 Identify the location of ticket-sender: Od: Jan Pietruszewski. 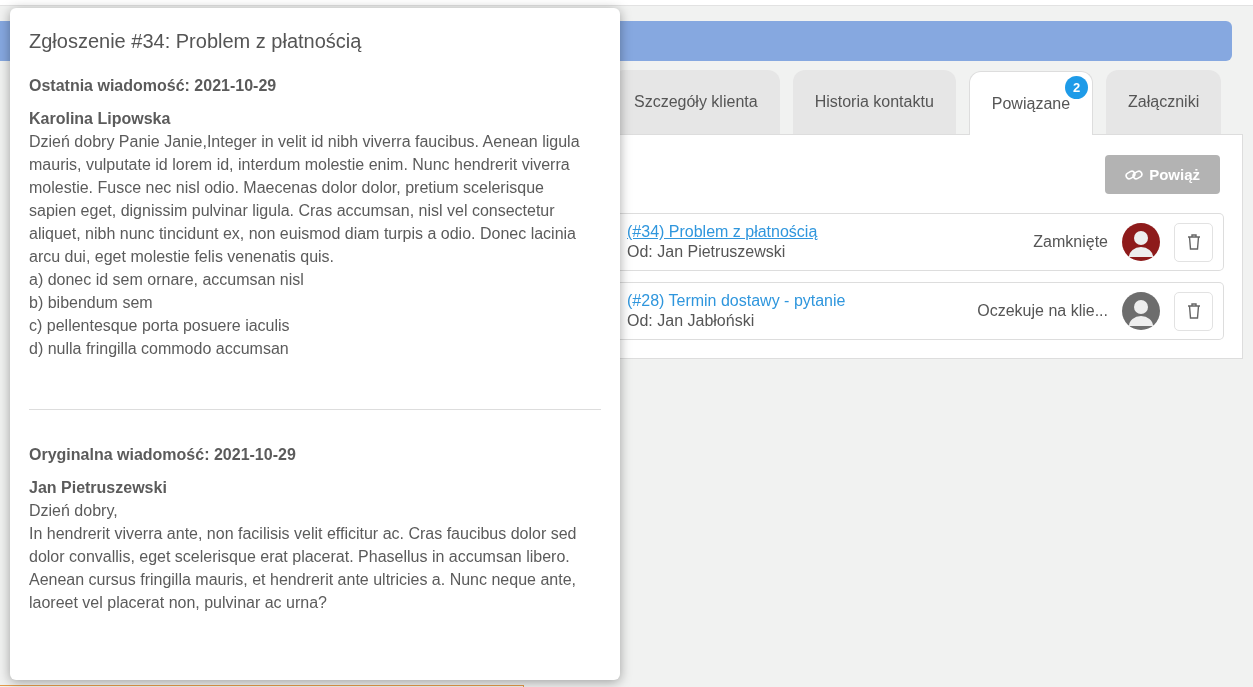
(707, 252).